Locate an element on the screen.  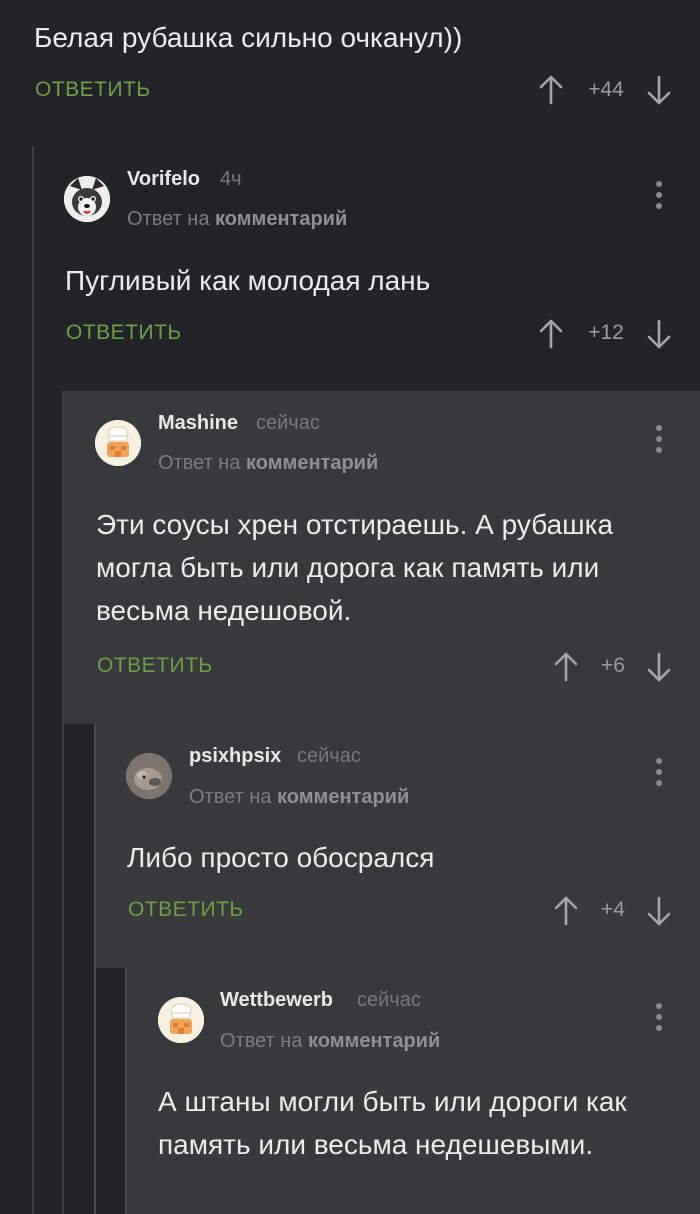
comment-score: +6 is located at coordinates (613, 665).